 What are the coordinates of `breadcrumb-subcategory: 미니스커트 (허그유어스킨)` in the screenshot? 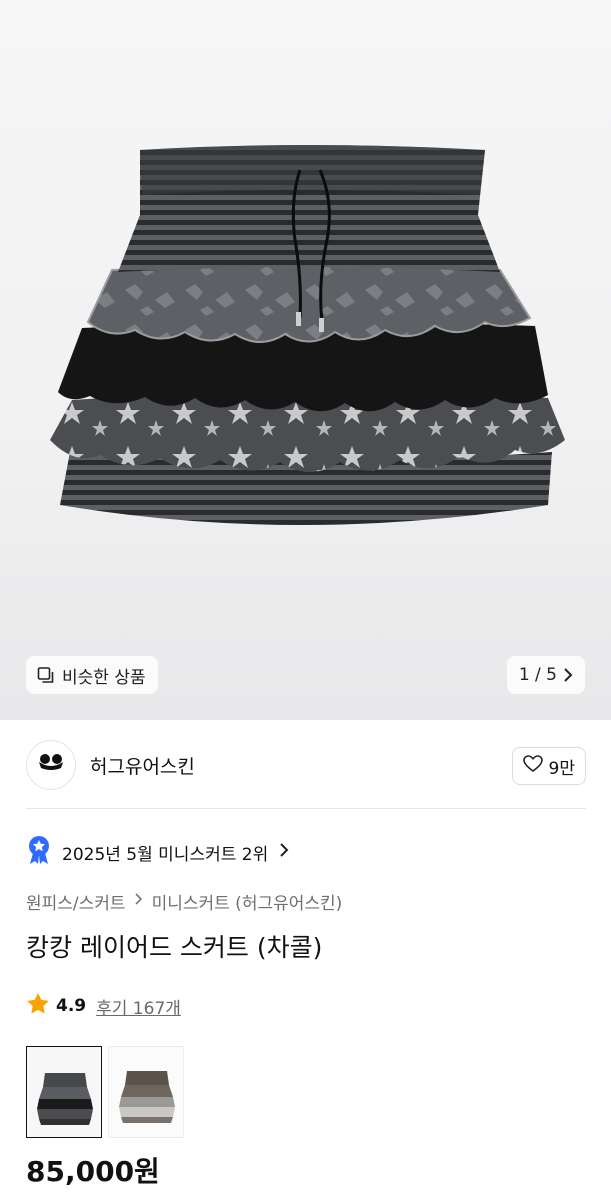 It's located at (247, 901).